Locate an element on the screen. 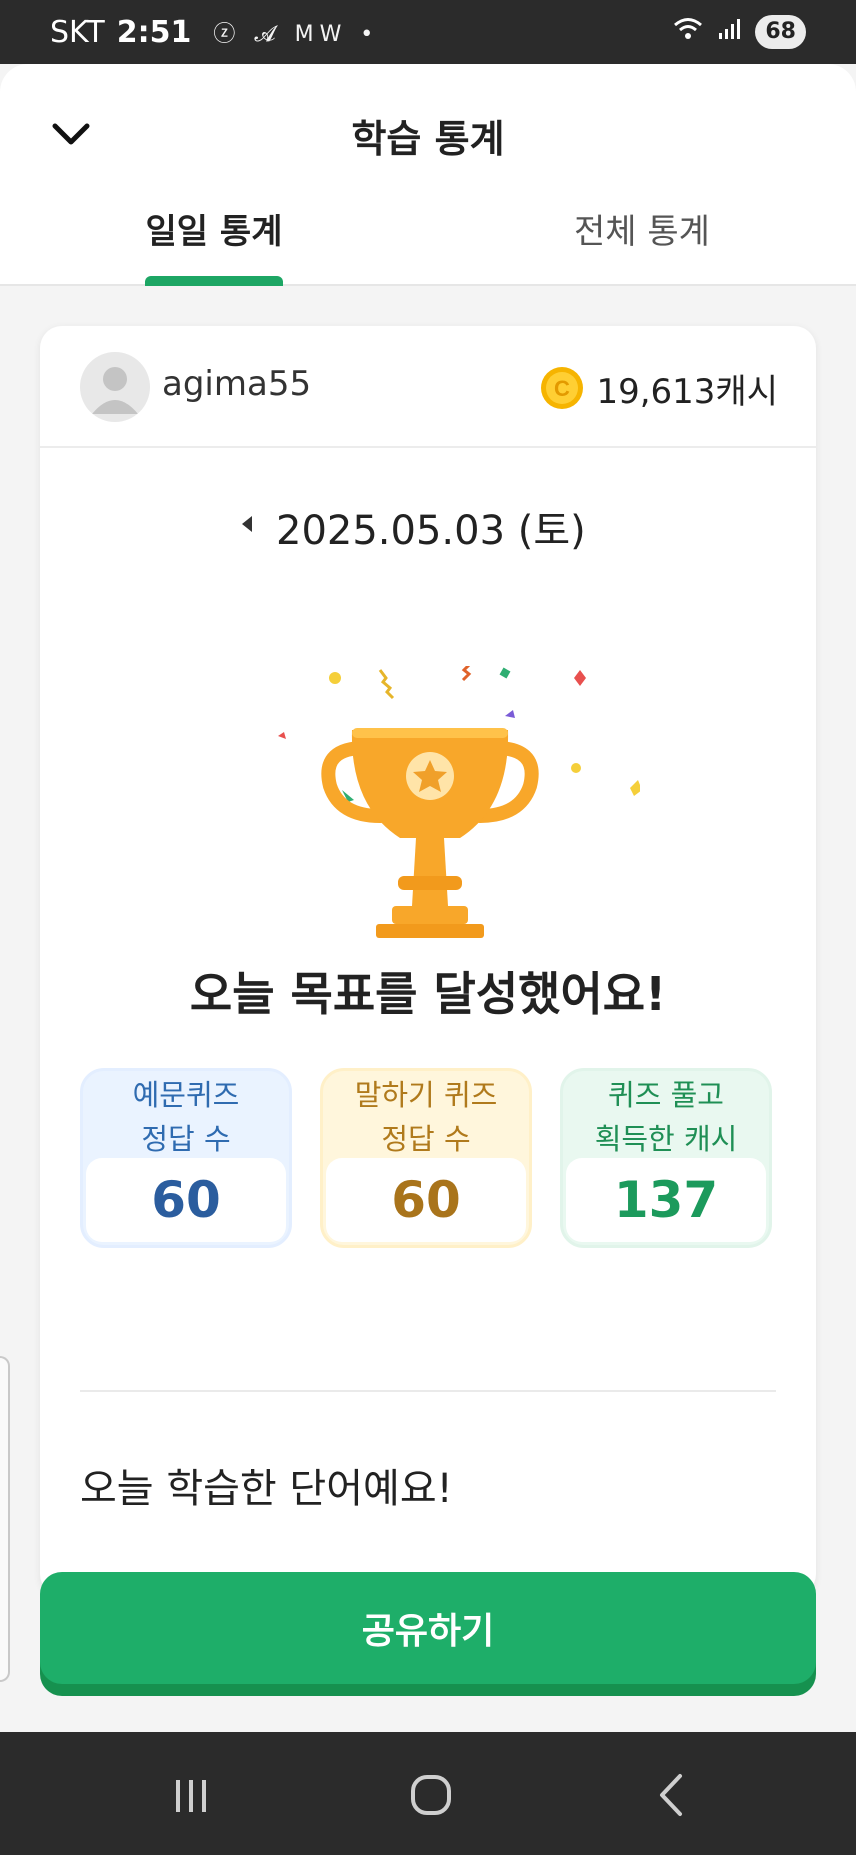 Image resolution: width=856 pixels, height=1855 pixels. trophy-icon is located at coordinates (459, 802).